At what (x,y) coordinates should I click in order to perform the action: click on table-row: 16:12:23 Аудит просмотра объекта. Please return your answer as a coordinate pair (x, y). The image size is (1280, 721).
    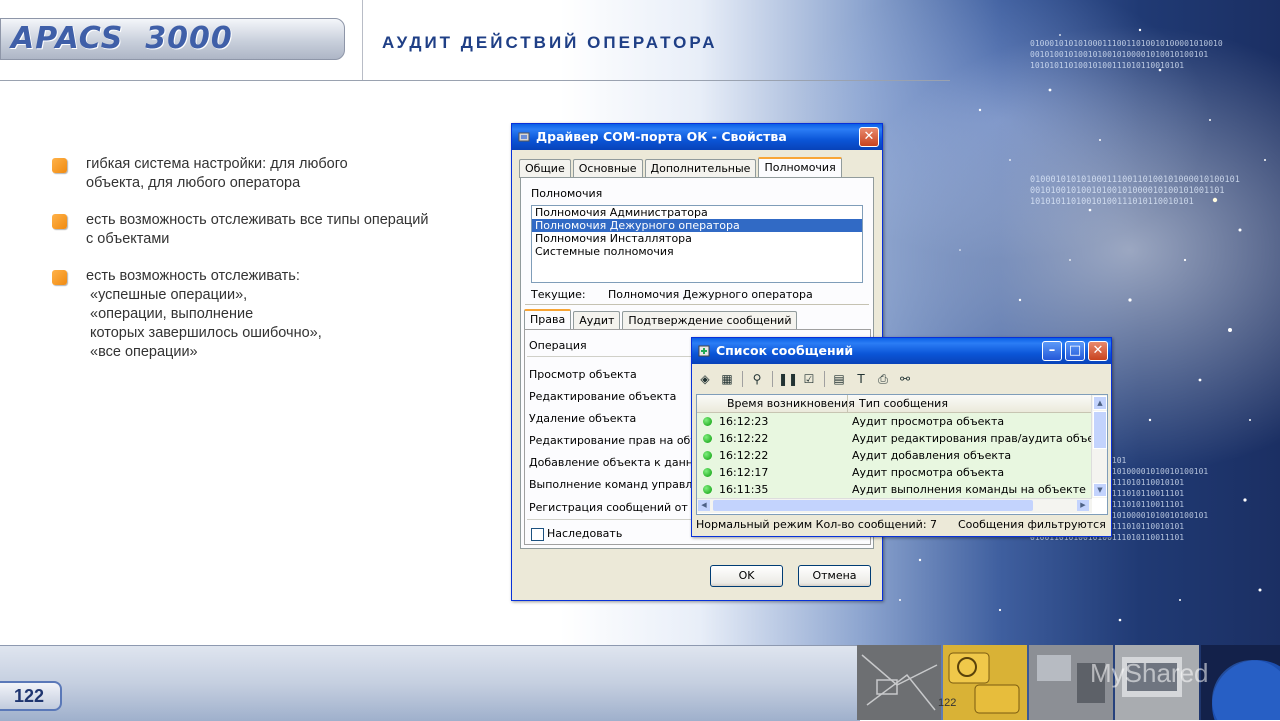
    Looking at the image, I should click on (894, 422).